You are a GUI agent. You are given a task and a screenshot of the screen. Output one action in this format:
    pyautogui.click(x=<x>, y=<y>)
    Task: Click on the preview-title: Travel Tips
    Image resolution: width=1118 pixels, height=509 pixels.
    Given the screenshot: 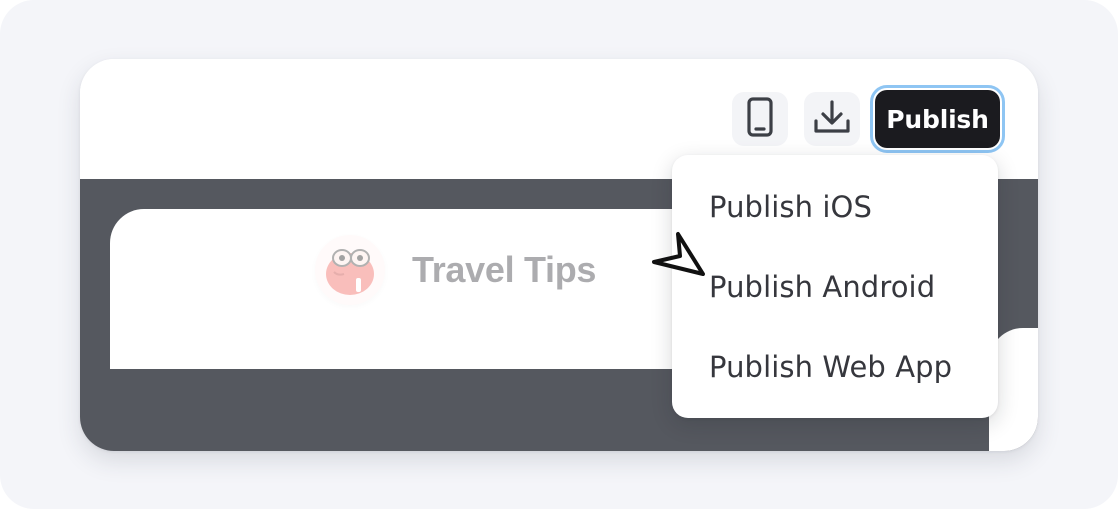 What is the action you would take?
    pyautogui.click(x=504, y=269)
    